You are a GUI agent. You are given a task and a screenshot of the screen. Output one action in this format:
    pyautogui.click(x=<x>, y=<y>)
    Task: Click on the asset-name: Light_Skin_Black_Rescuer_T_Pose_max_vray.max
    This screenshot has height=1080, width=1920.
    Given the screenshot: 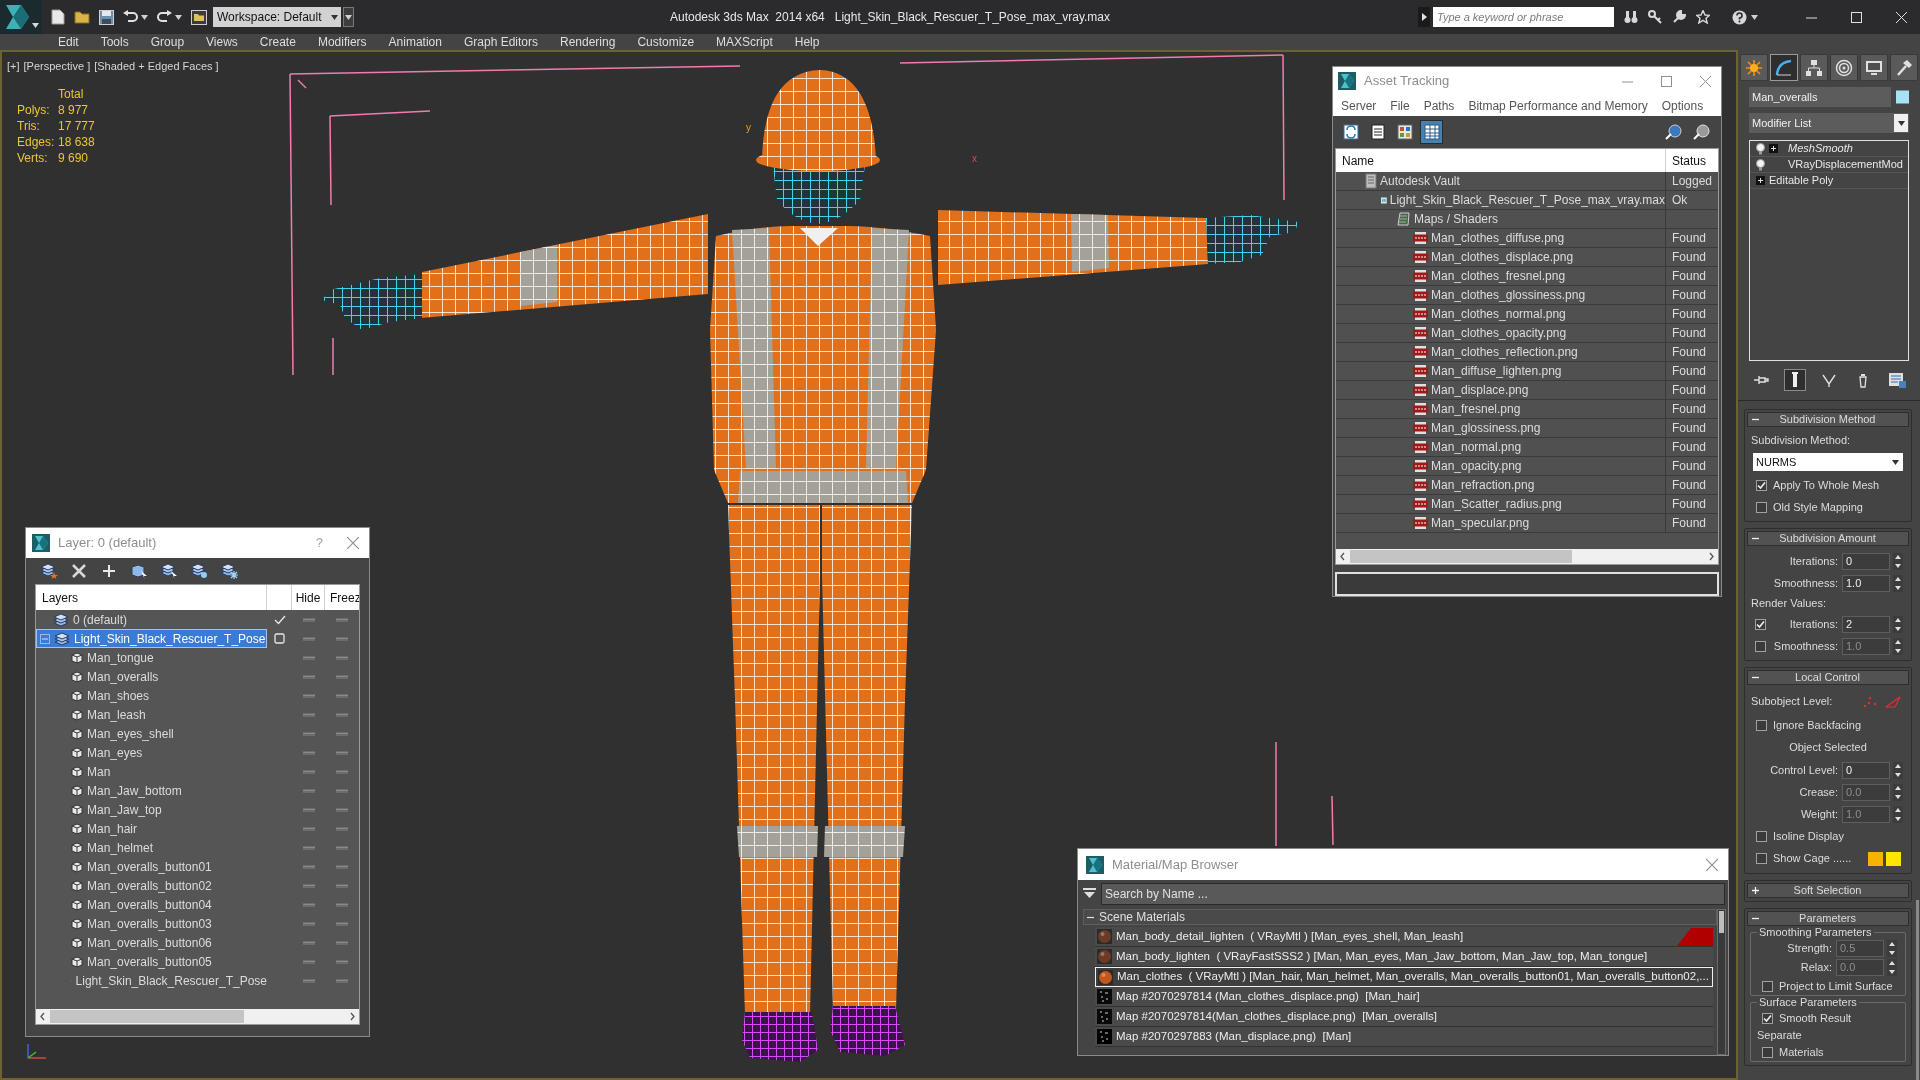 What is the action you would take?
    pyautogui.click(x=1527, y=200)
    